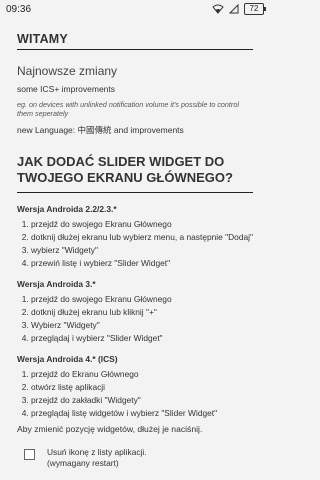 The image size is (320, 480). Describe the element at coordinates (67, 359) in the screenshot. I see `section-title: Wersja Androida 4.* (ICS)` at that location.